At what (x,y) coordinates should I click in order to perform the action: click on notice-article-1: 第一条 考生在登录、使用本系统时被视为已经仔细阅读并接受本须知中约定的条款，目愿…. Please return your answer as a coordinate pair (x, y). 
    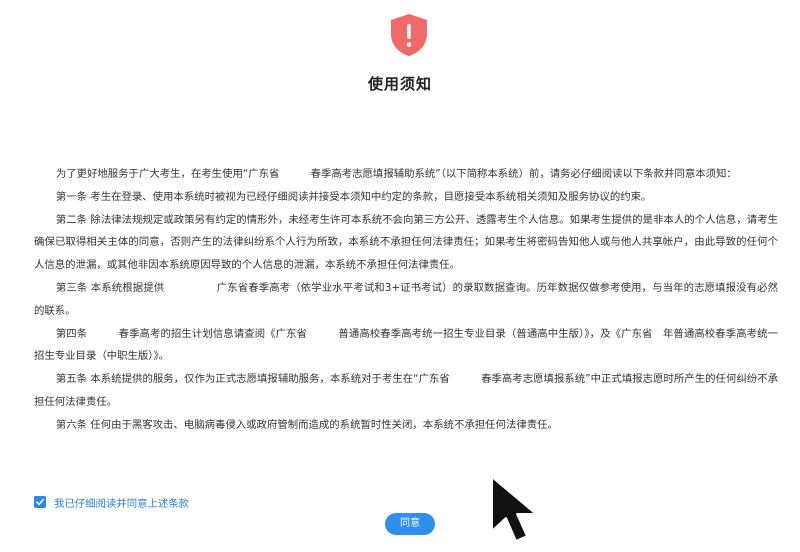
    Looking at the image, I should click on (353, 196).